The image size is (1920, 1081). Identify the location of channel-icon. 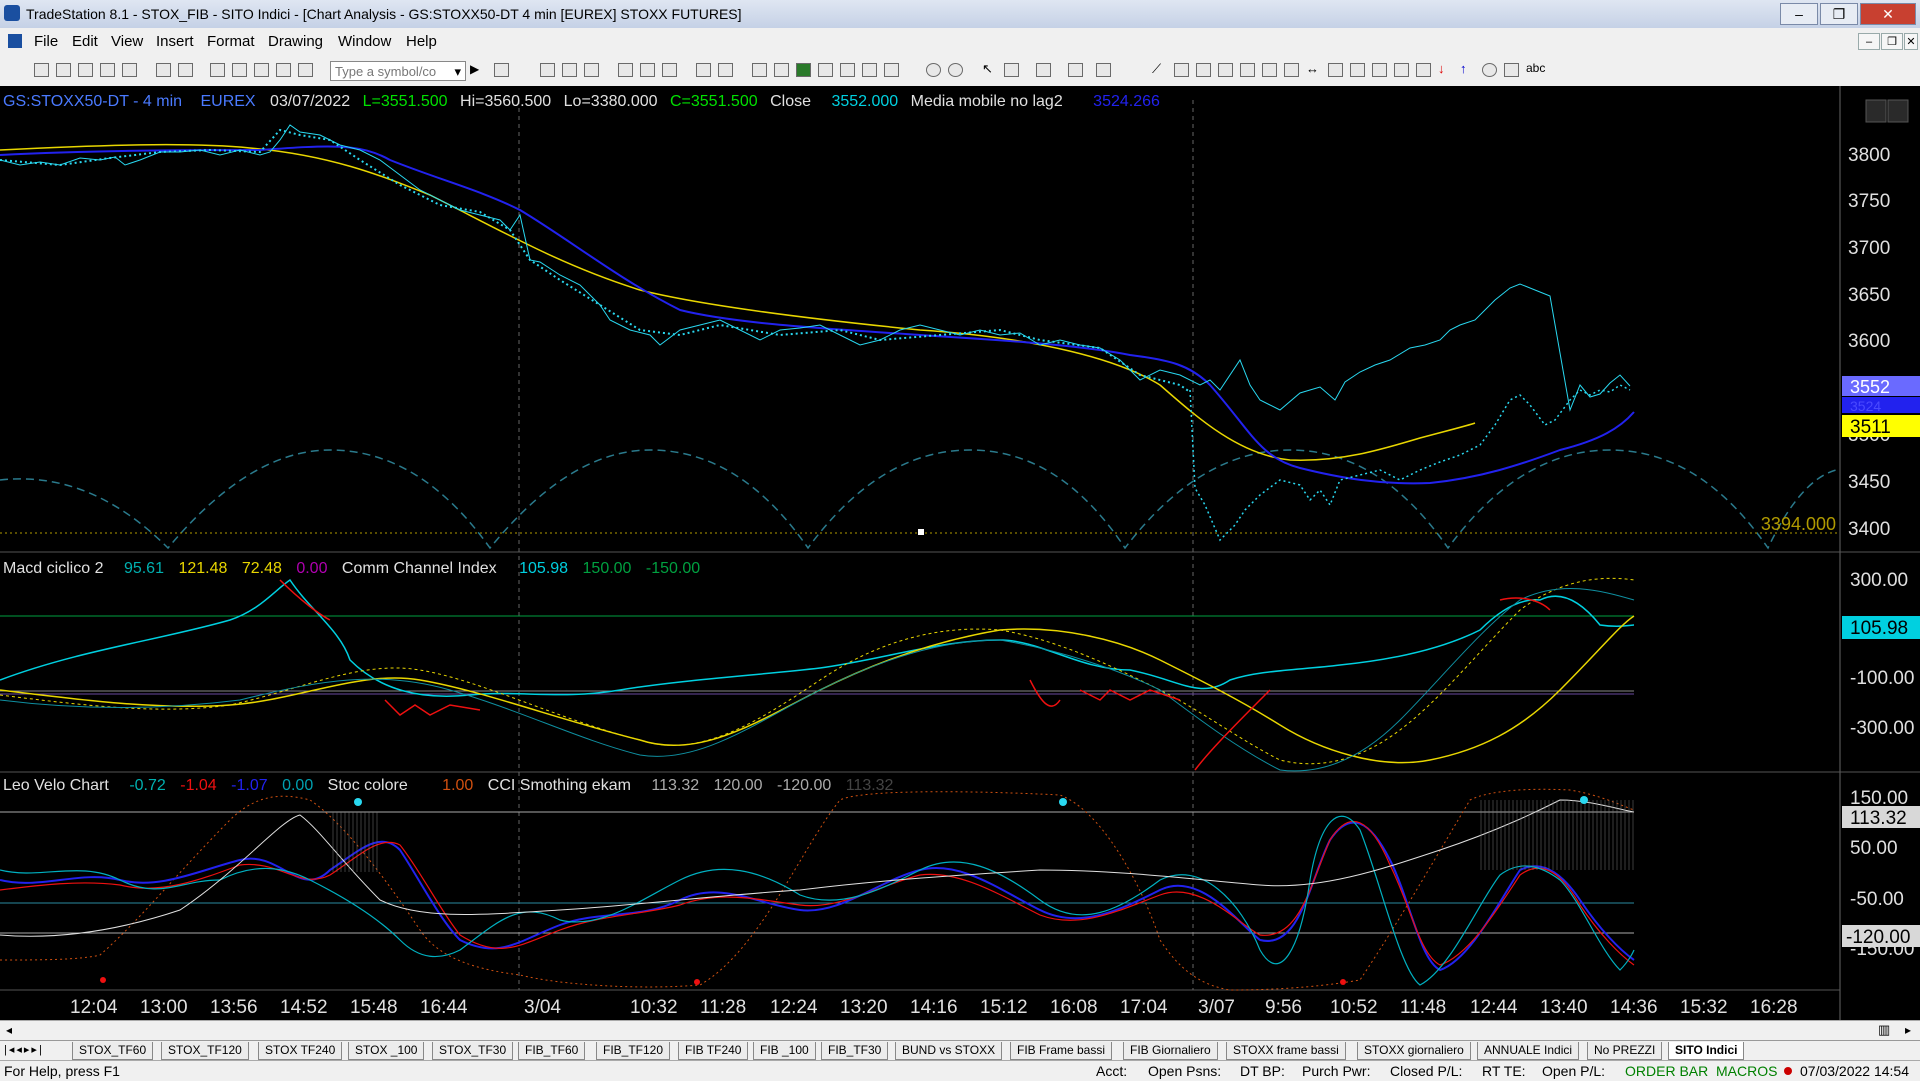
(1335, 70).